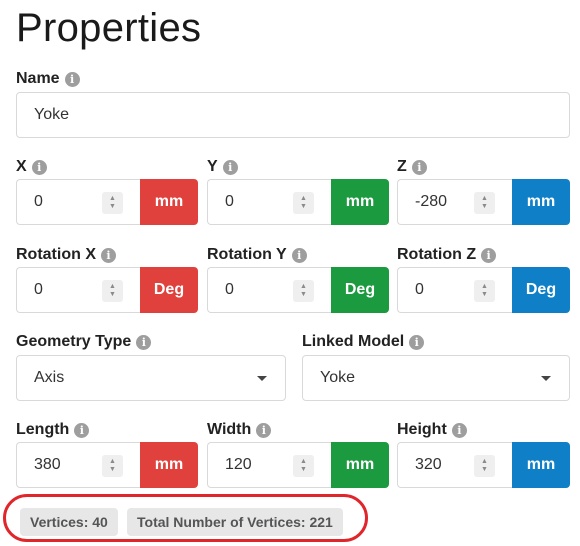 The width and height of the screenshot is (580, 546). What do you see at coordinates (238, 464) in the screenshot?
I see `width-value: 120` at bounding box center [238, 464].